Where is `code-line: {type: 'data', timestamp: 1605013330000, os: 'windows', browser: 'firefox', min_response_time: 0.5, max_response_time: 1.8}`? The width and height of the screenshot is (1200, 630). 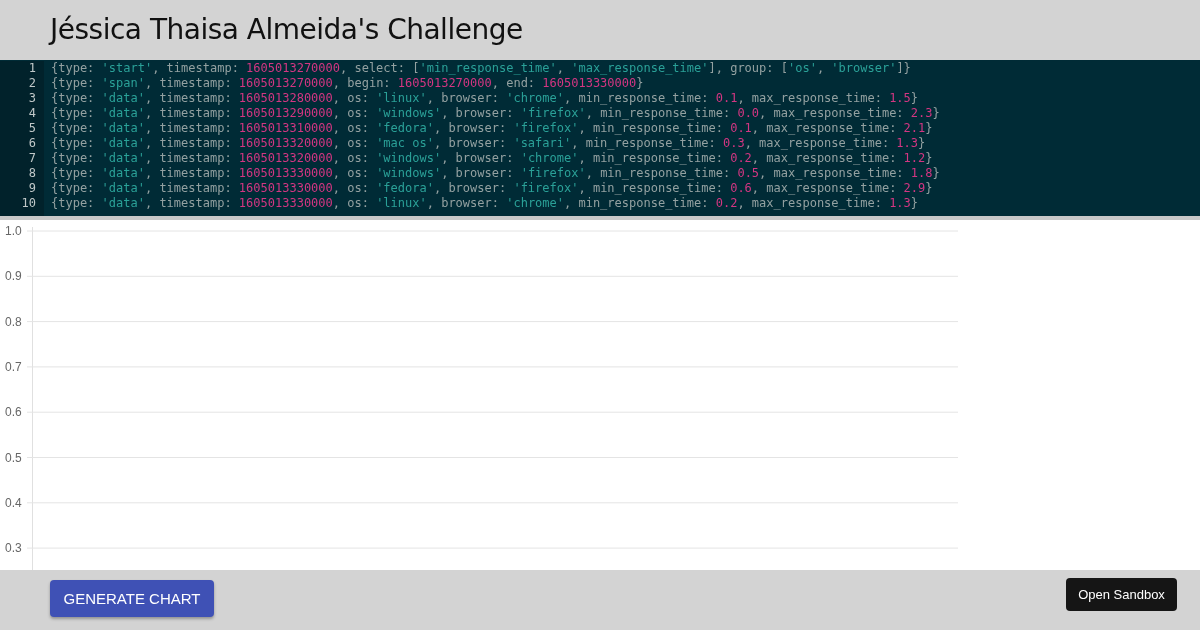
code-line: {type: 'data', timestamp: 1605013330000, os: 'windows', browser: 'firefox', min_response_time: 0.5, max_response_time: 1.8} is located at coordinates (495, 173).